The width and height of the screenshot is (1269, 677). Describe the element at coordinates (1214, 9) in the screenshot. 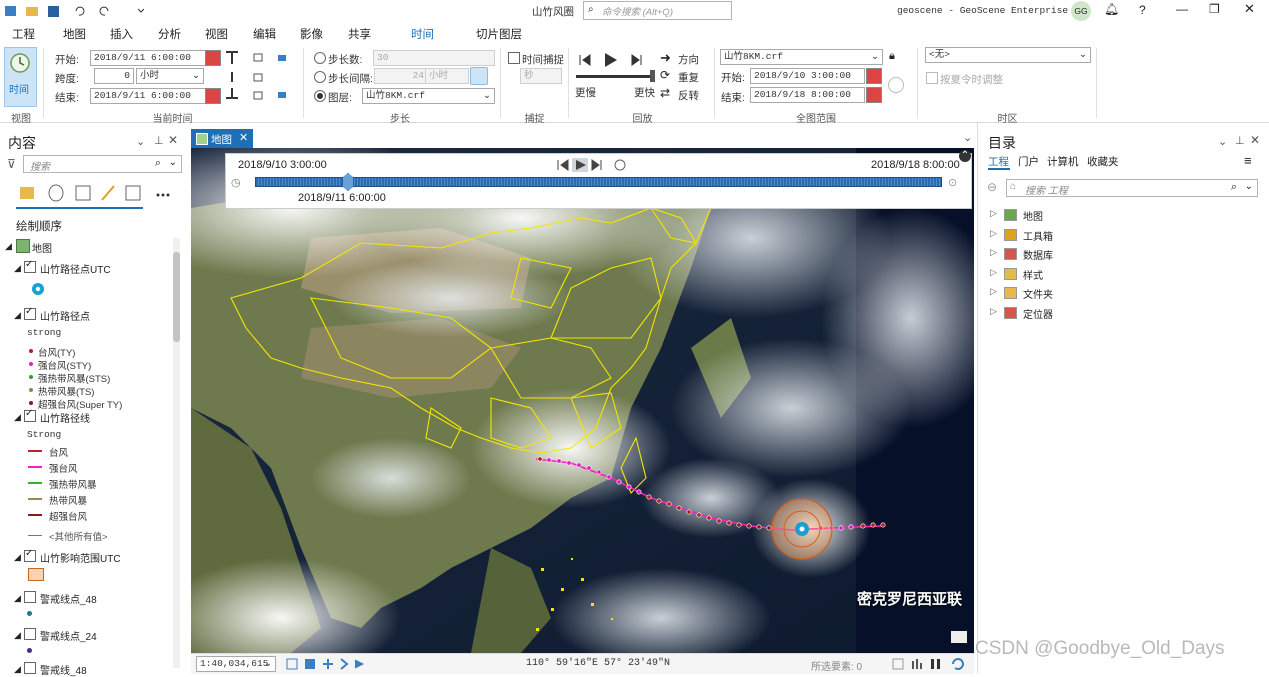

I see `restore-button: ❐` at that location.